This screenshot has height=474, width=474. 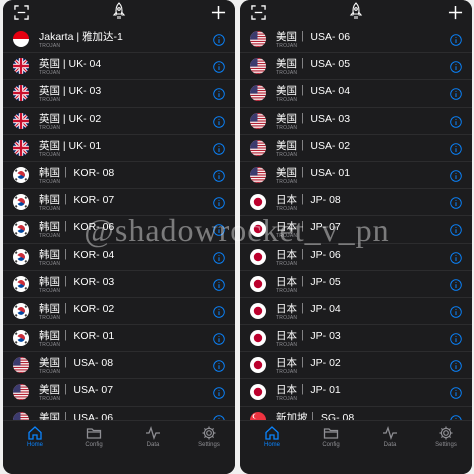 What do you see at coordinates (119, 40) in the screenshot?
I see `server-row: Jakarta | 雅加达-1 TROJAN` at bounding box center [119, 40].